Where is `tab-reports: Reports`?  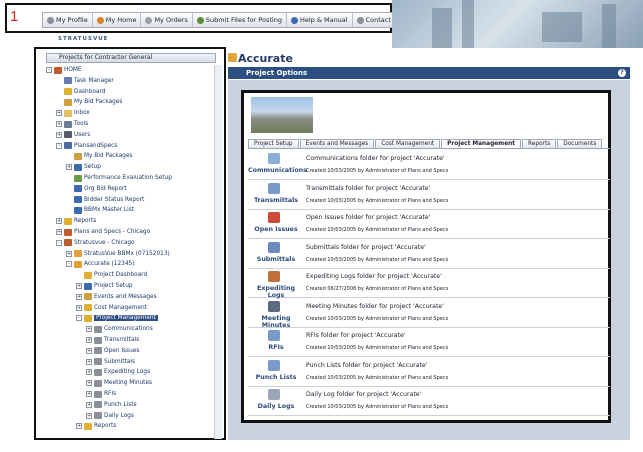 tab-reports: Reports is located at coordinates (539, 143).